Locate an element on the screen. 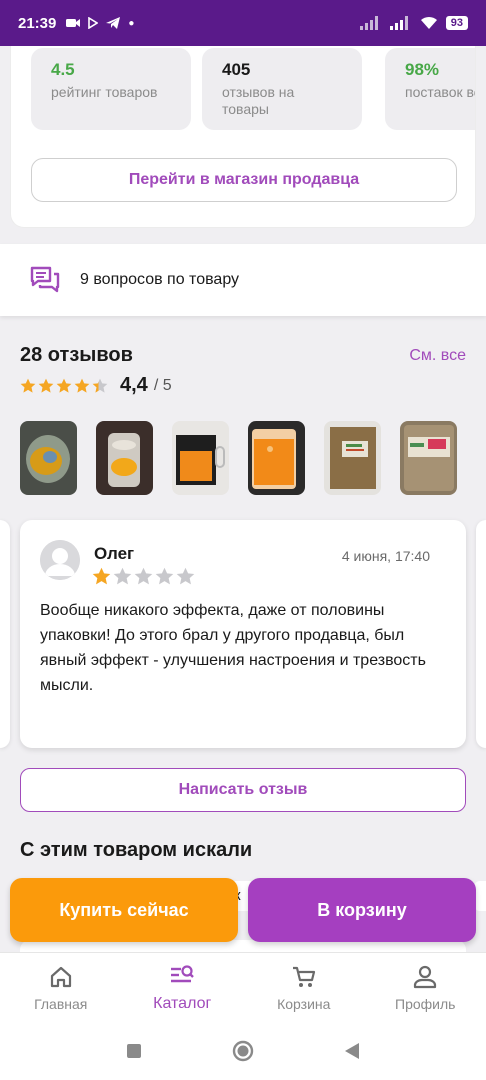 This screenshot has width=486, height=1080. status-right: 93 is located at coordinates (413, 23).